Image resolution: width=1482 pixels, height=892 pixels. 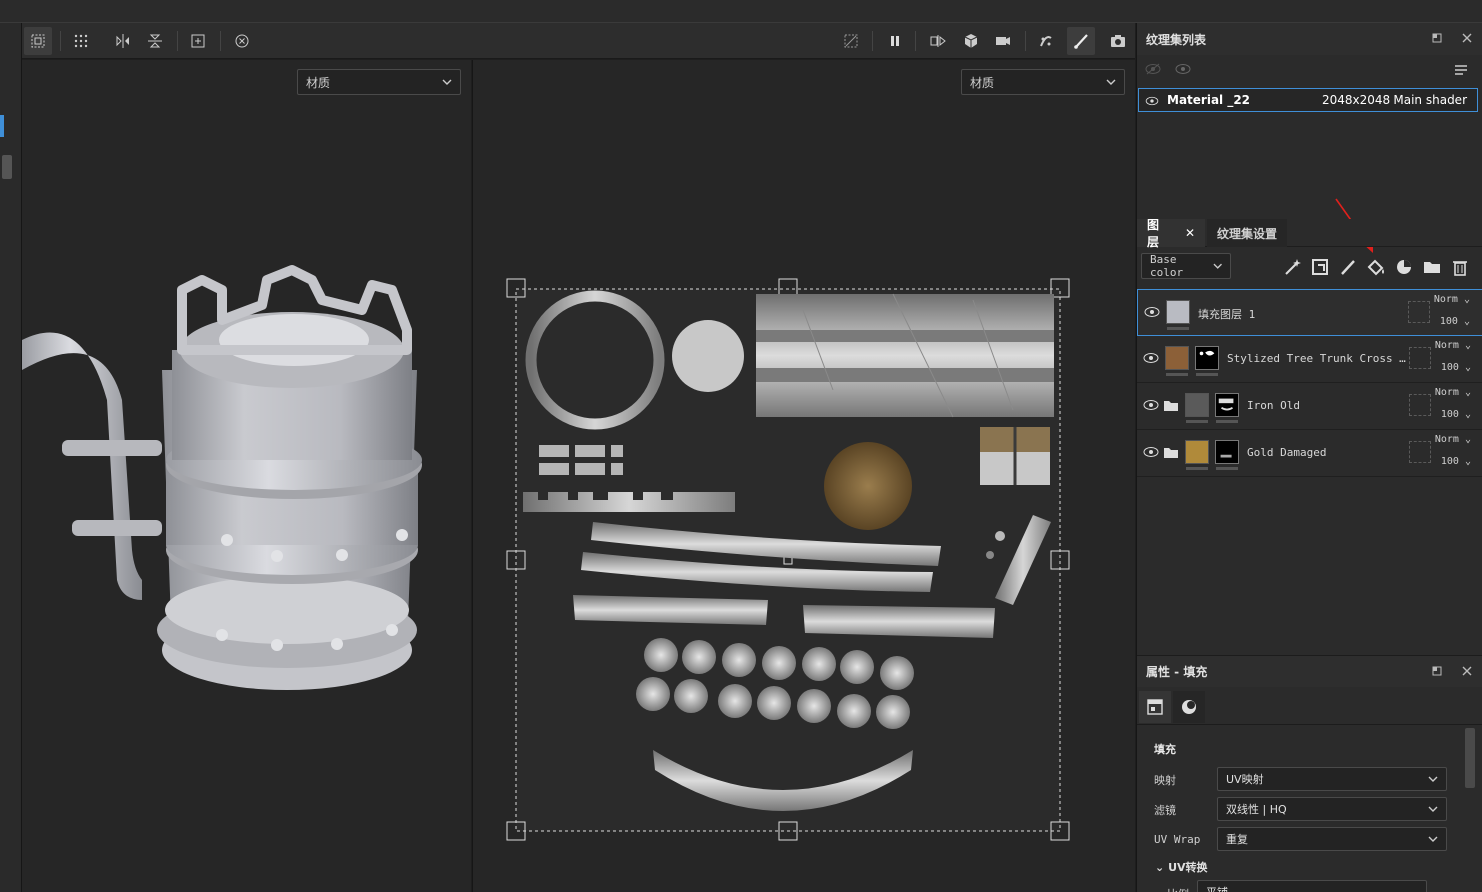 I want to click on chevron-down-icon: ⌄, so click(x=1160, y=867).